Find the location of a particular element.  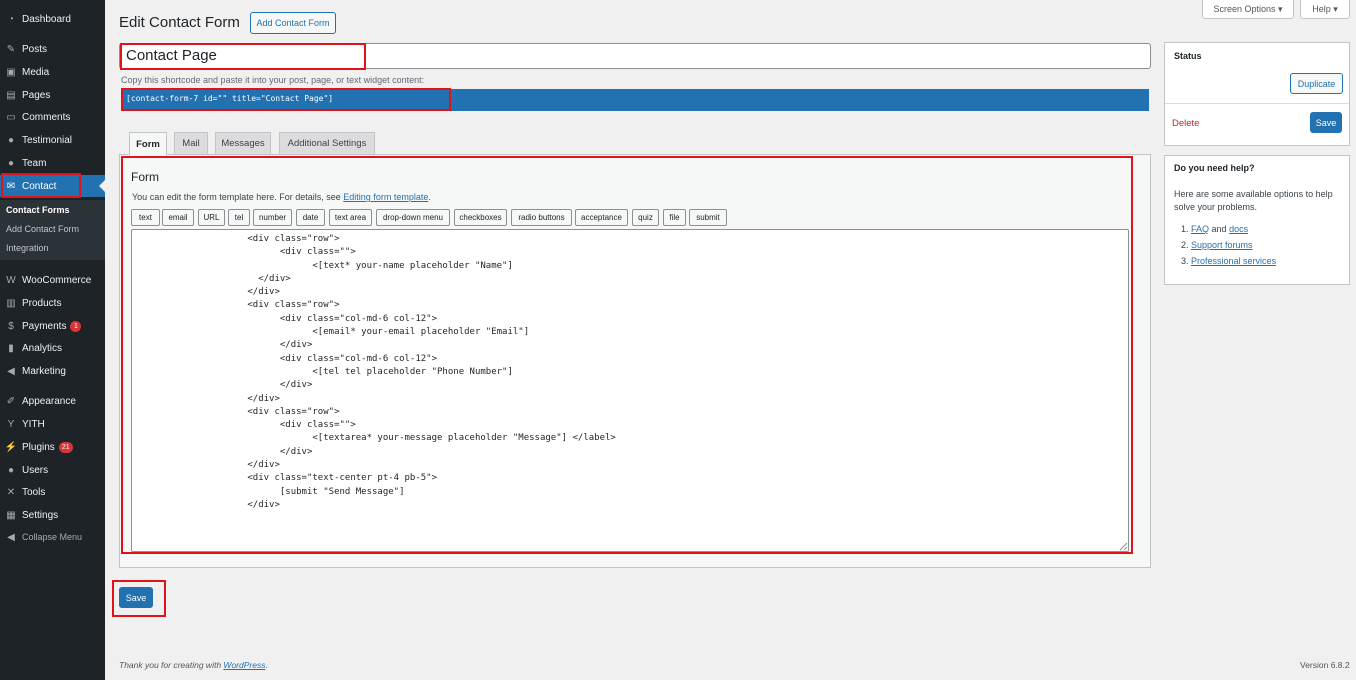

help-title: Do you need help? is located at coordinates (1214, 168).